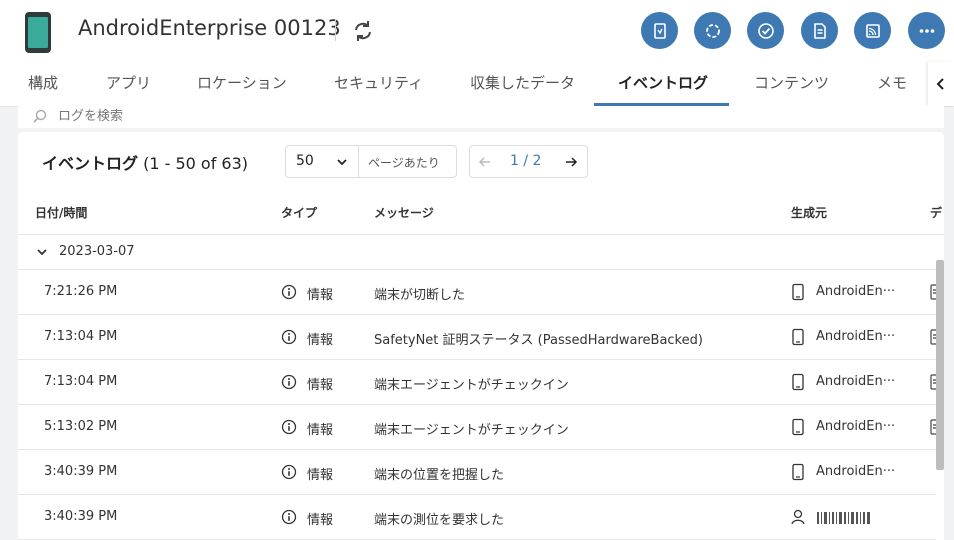  I want to click on row-message: 端末が切断した, so click(420, 295).